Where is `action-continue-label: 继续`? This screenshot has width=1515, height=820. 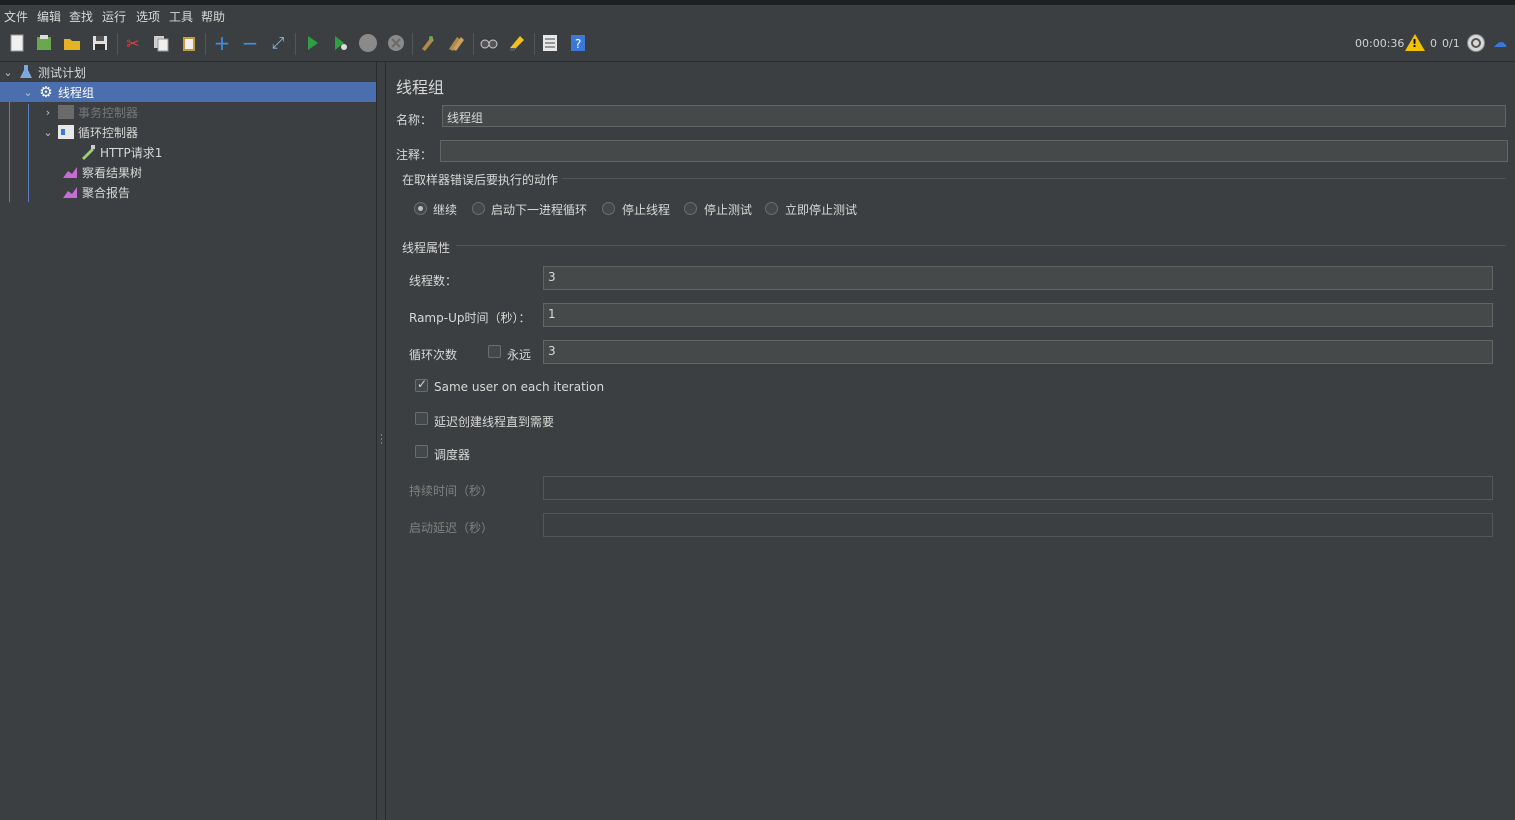 action-continue-label: 继续 is located at coordinates (445, 209).